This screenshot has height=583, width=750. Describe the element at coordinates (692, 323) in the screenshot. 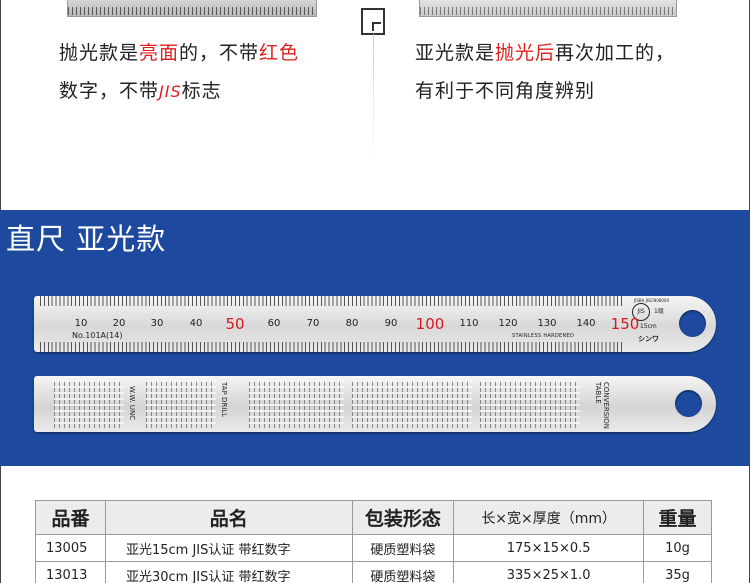

I see `hanging-hole` at that location.